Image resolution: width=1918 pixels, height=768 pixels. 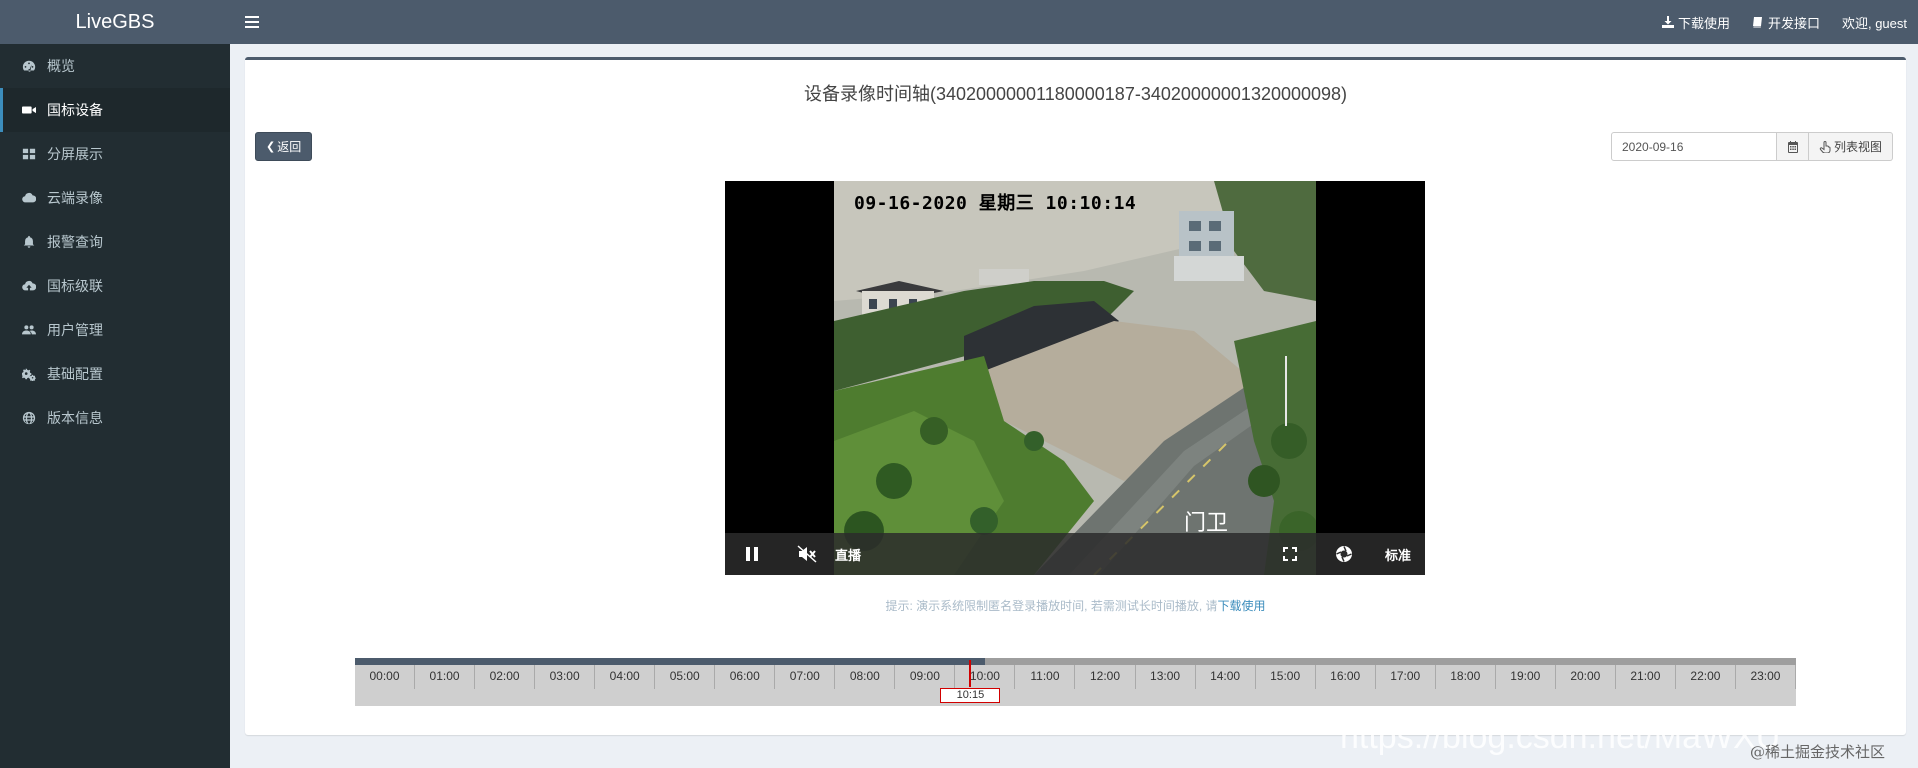 What do you see at coordinates (1703, 23) in the screenshot?
I see `download-label: 下载使用` at bounding box center [1703, 23].